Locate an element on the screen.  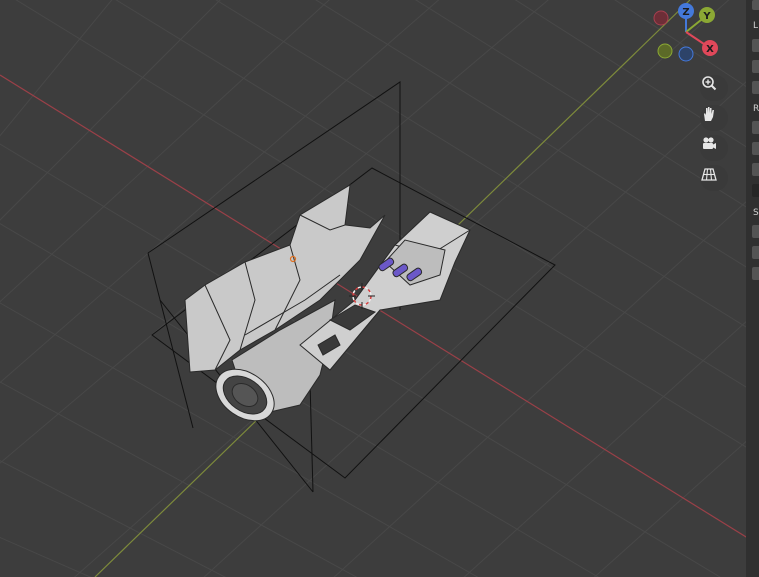
panel-section-label: S is located at coordinates (756, 213).